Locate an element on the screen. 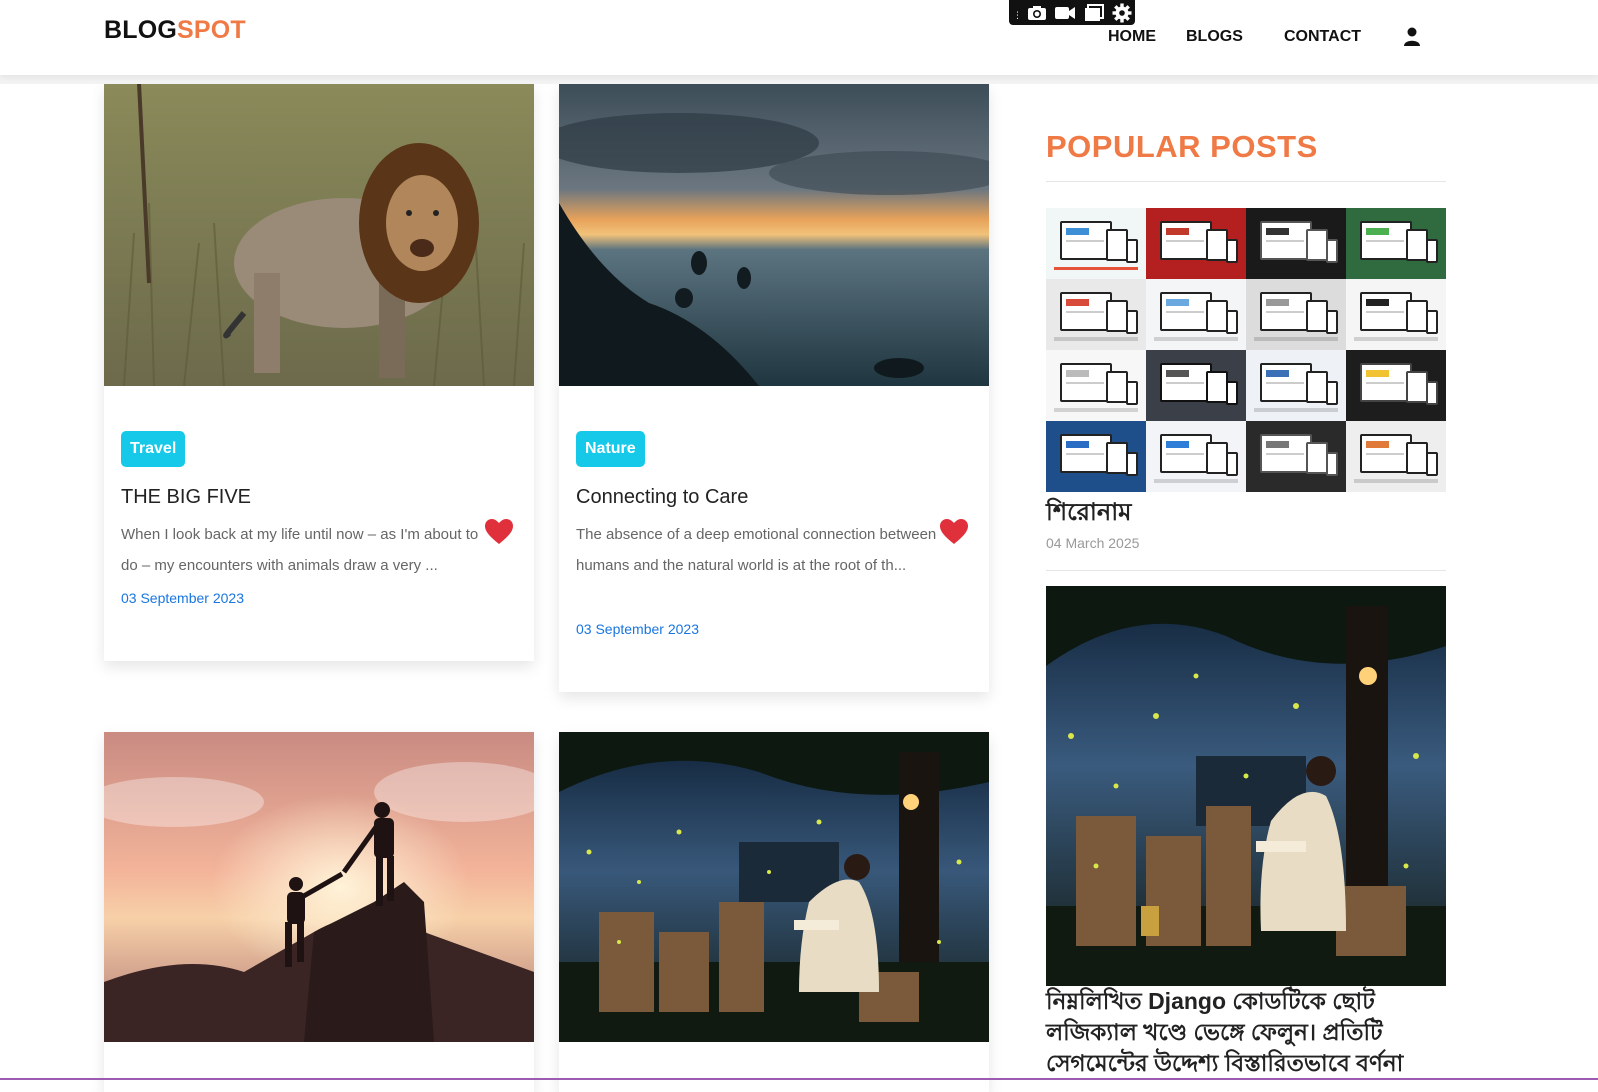  post-image-helping-hand is located at coordinates (319, 887).